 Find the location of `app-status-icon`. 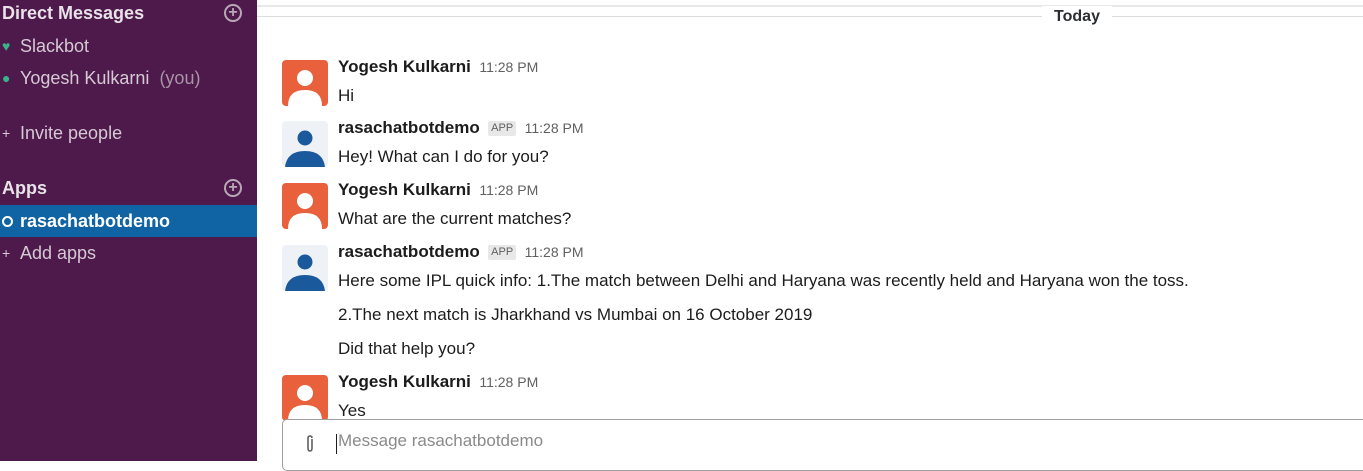

app-status-icon is located at coordinates (7, 221).